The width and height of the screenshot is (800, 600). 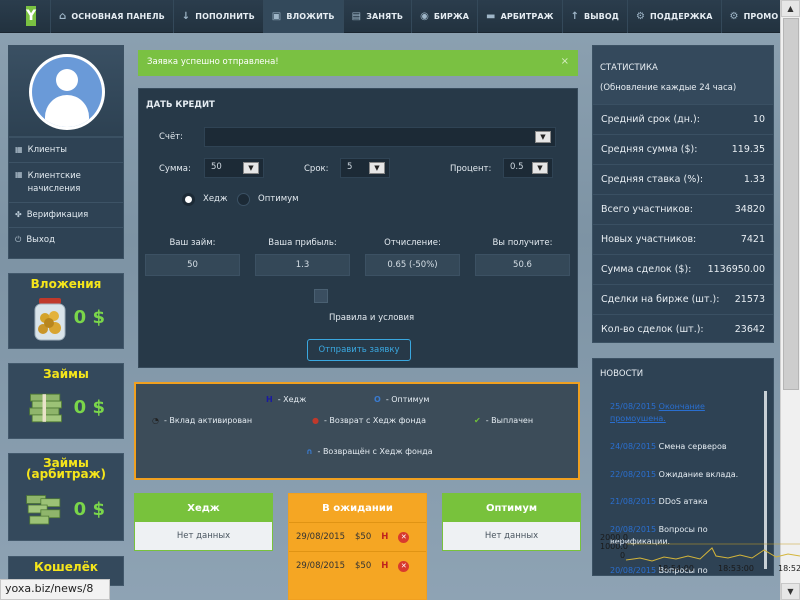 What do you see at coordinates (377, 399) in the screenshot?
I see `optimum-o-icon: O` at bounding box center [377, 399].